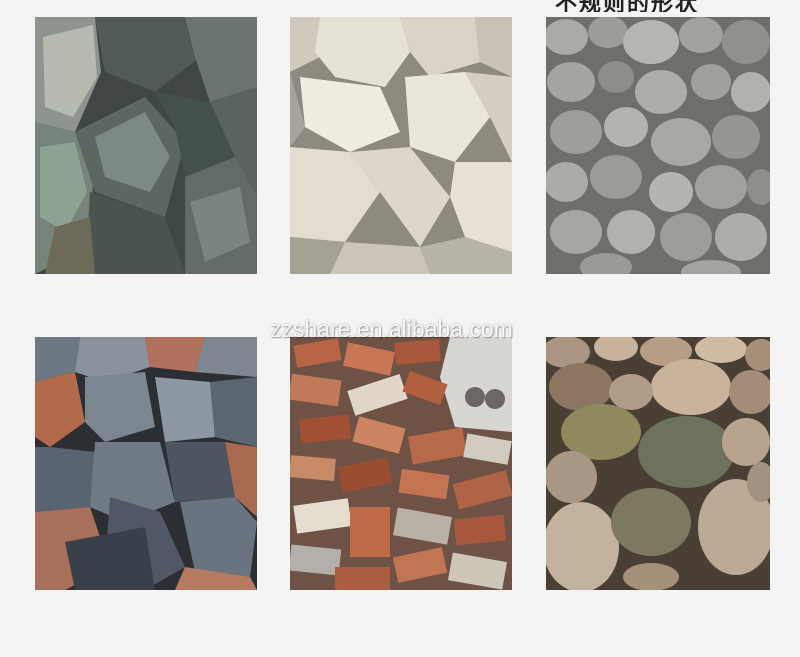 The width and height of the screenshot is (800, 657). I want to click on photo-blue-red-ore, so click(146, 463).